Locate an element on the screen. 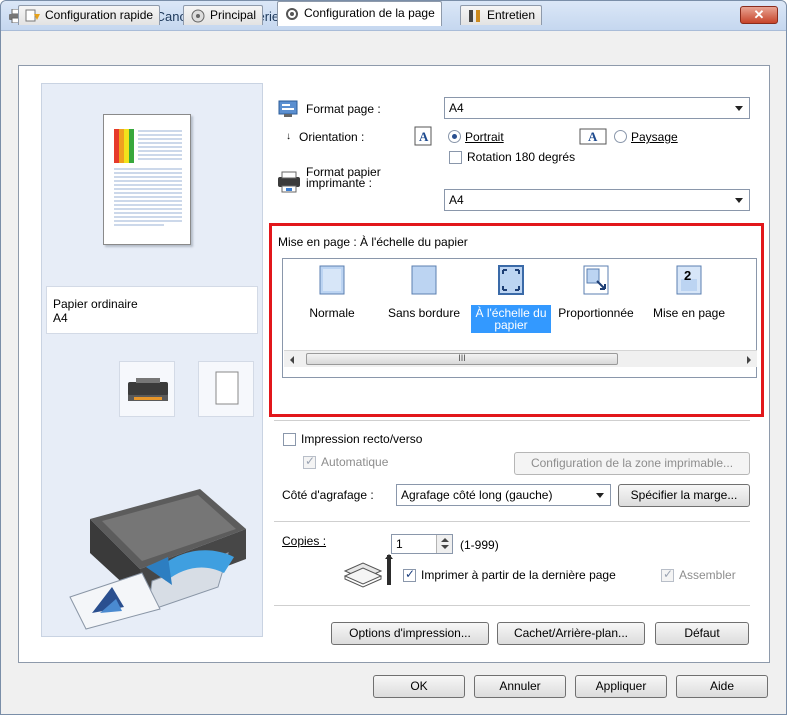 This screenshot has width=787, height=715. blank-page-icon is located at coordinates (227, 388).